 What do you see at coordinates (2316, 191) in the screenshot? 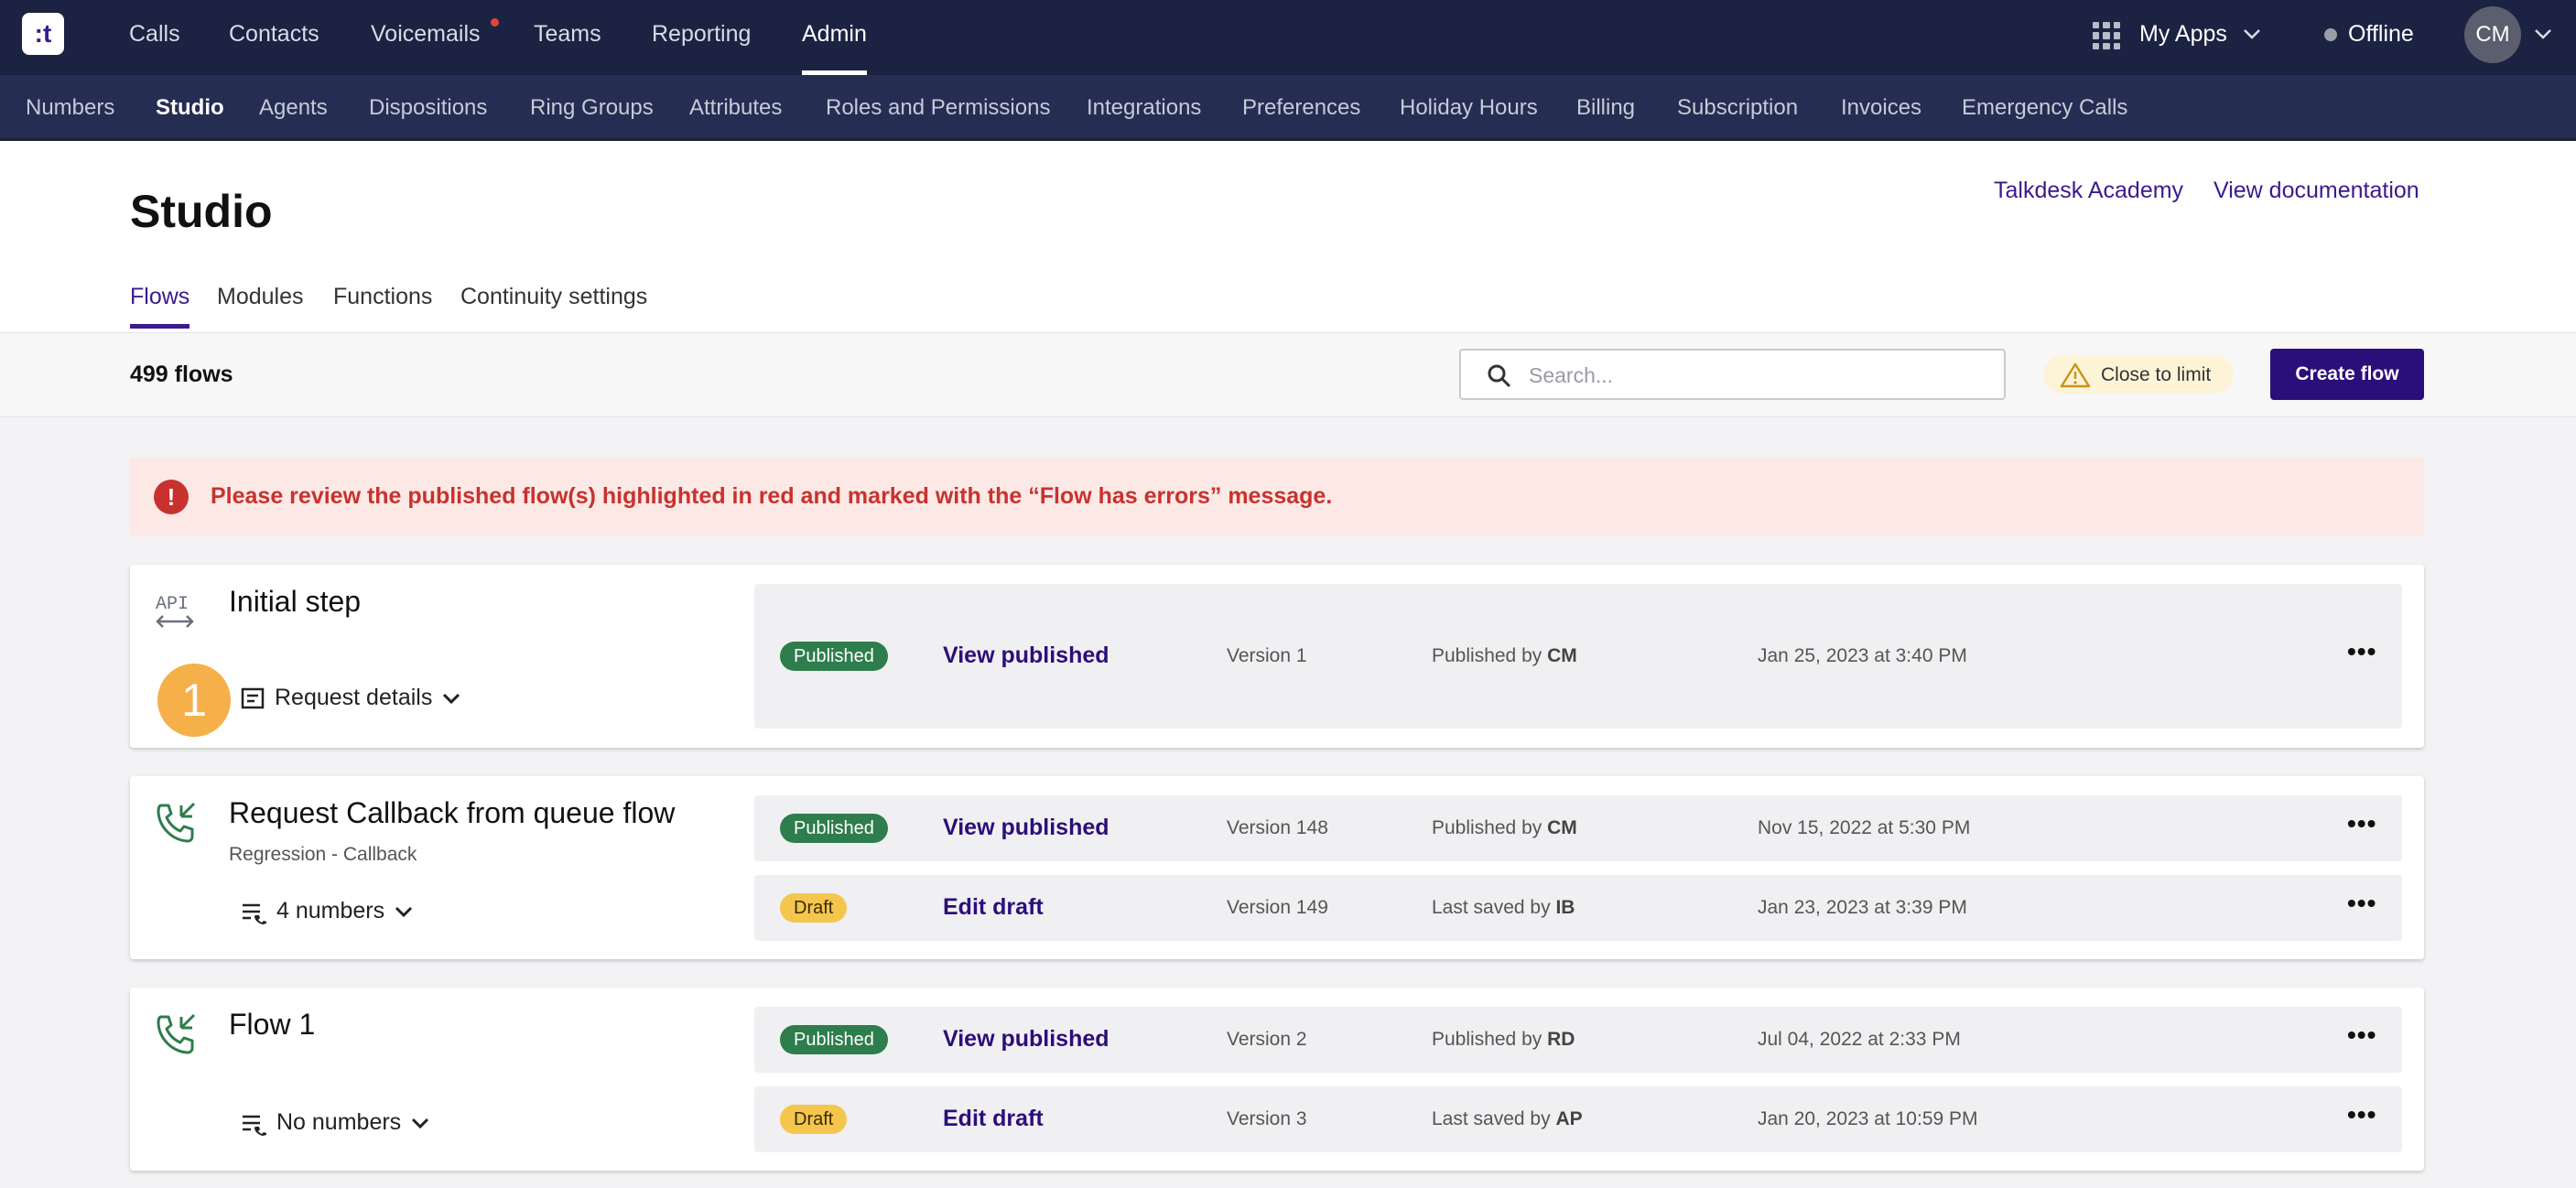
I see `documentation-link: View documentation` at bounding box center [2316, 191].